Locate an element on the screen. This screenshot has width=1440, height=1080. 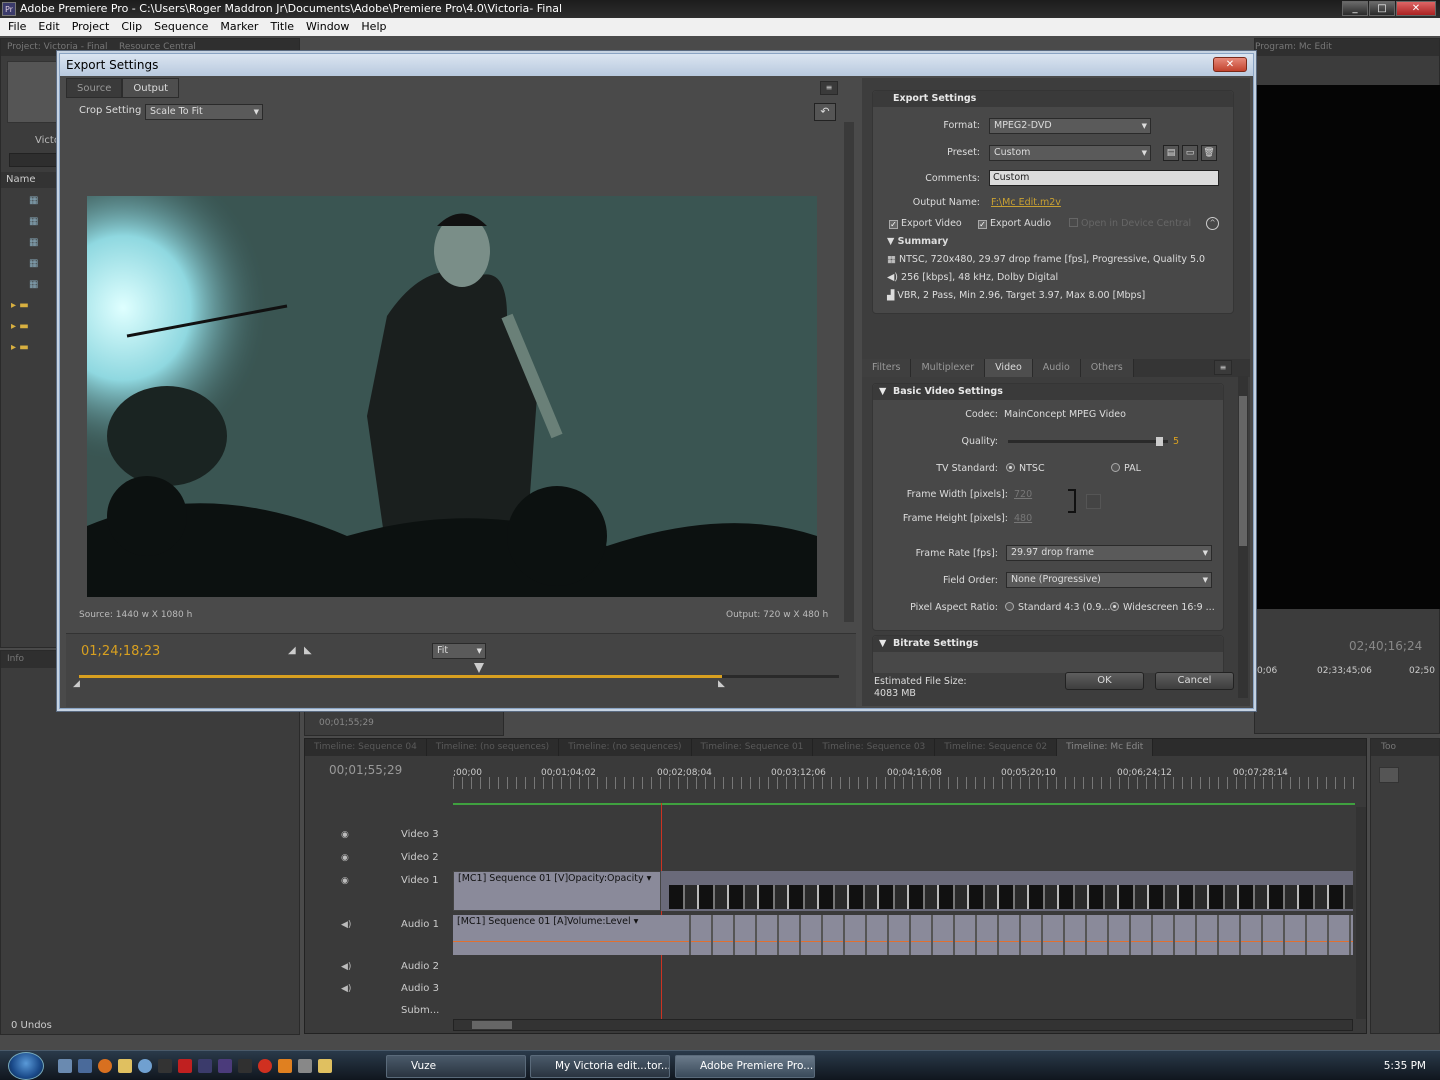
crop-setting-select: Scale To Fit is located at coordinates (204, 112).